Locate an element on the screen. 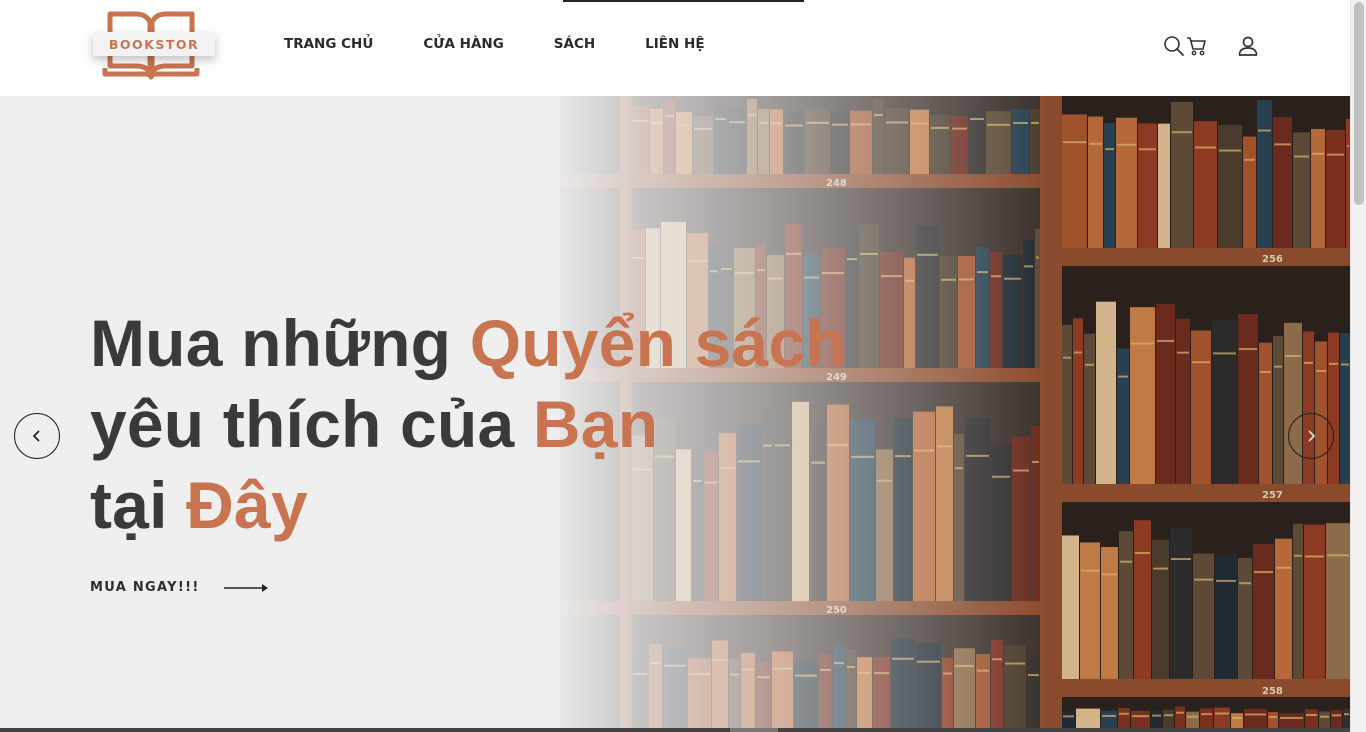 The height and width of the screenshot is (732, 1366). slider-prev-button is located at coordinates (37, 436).